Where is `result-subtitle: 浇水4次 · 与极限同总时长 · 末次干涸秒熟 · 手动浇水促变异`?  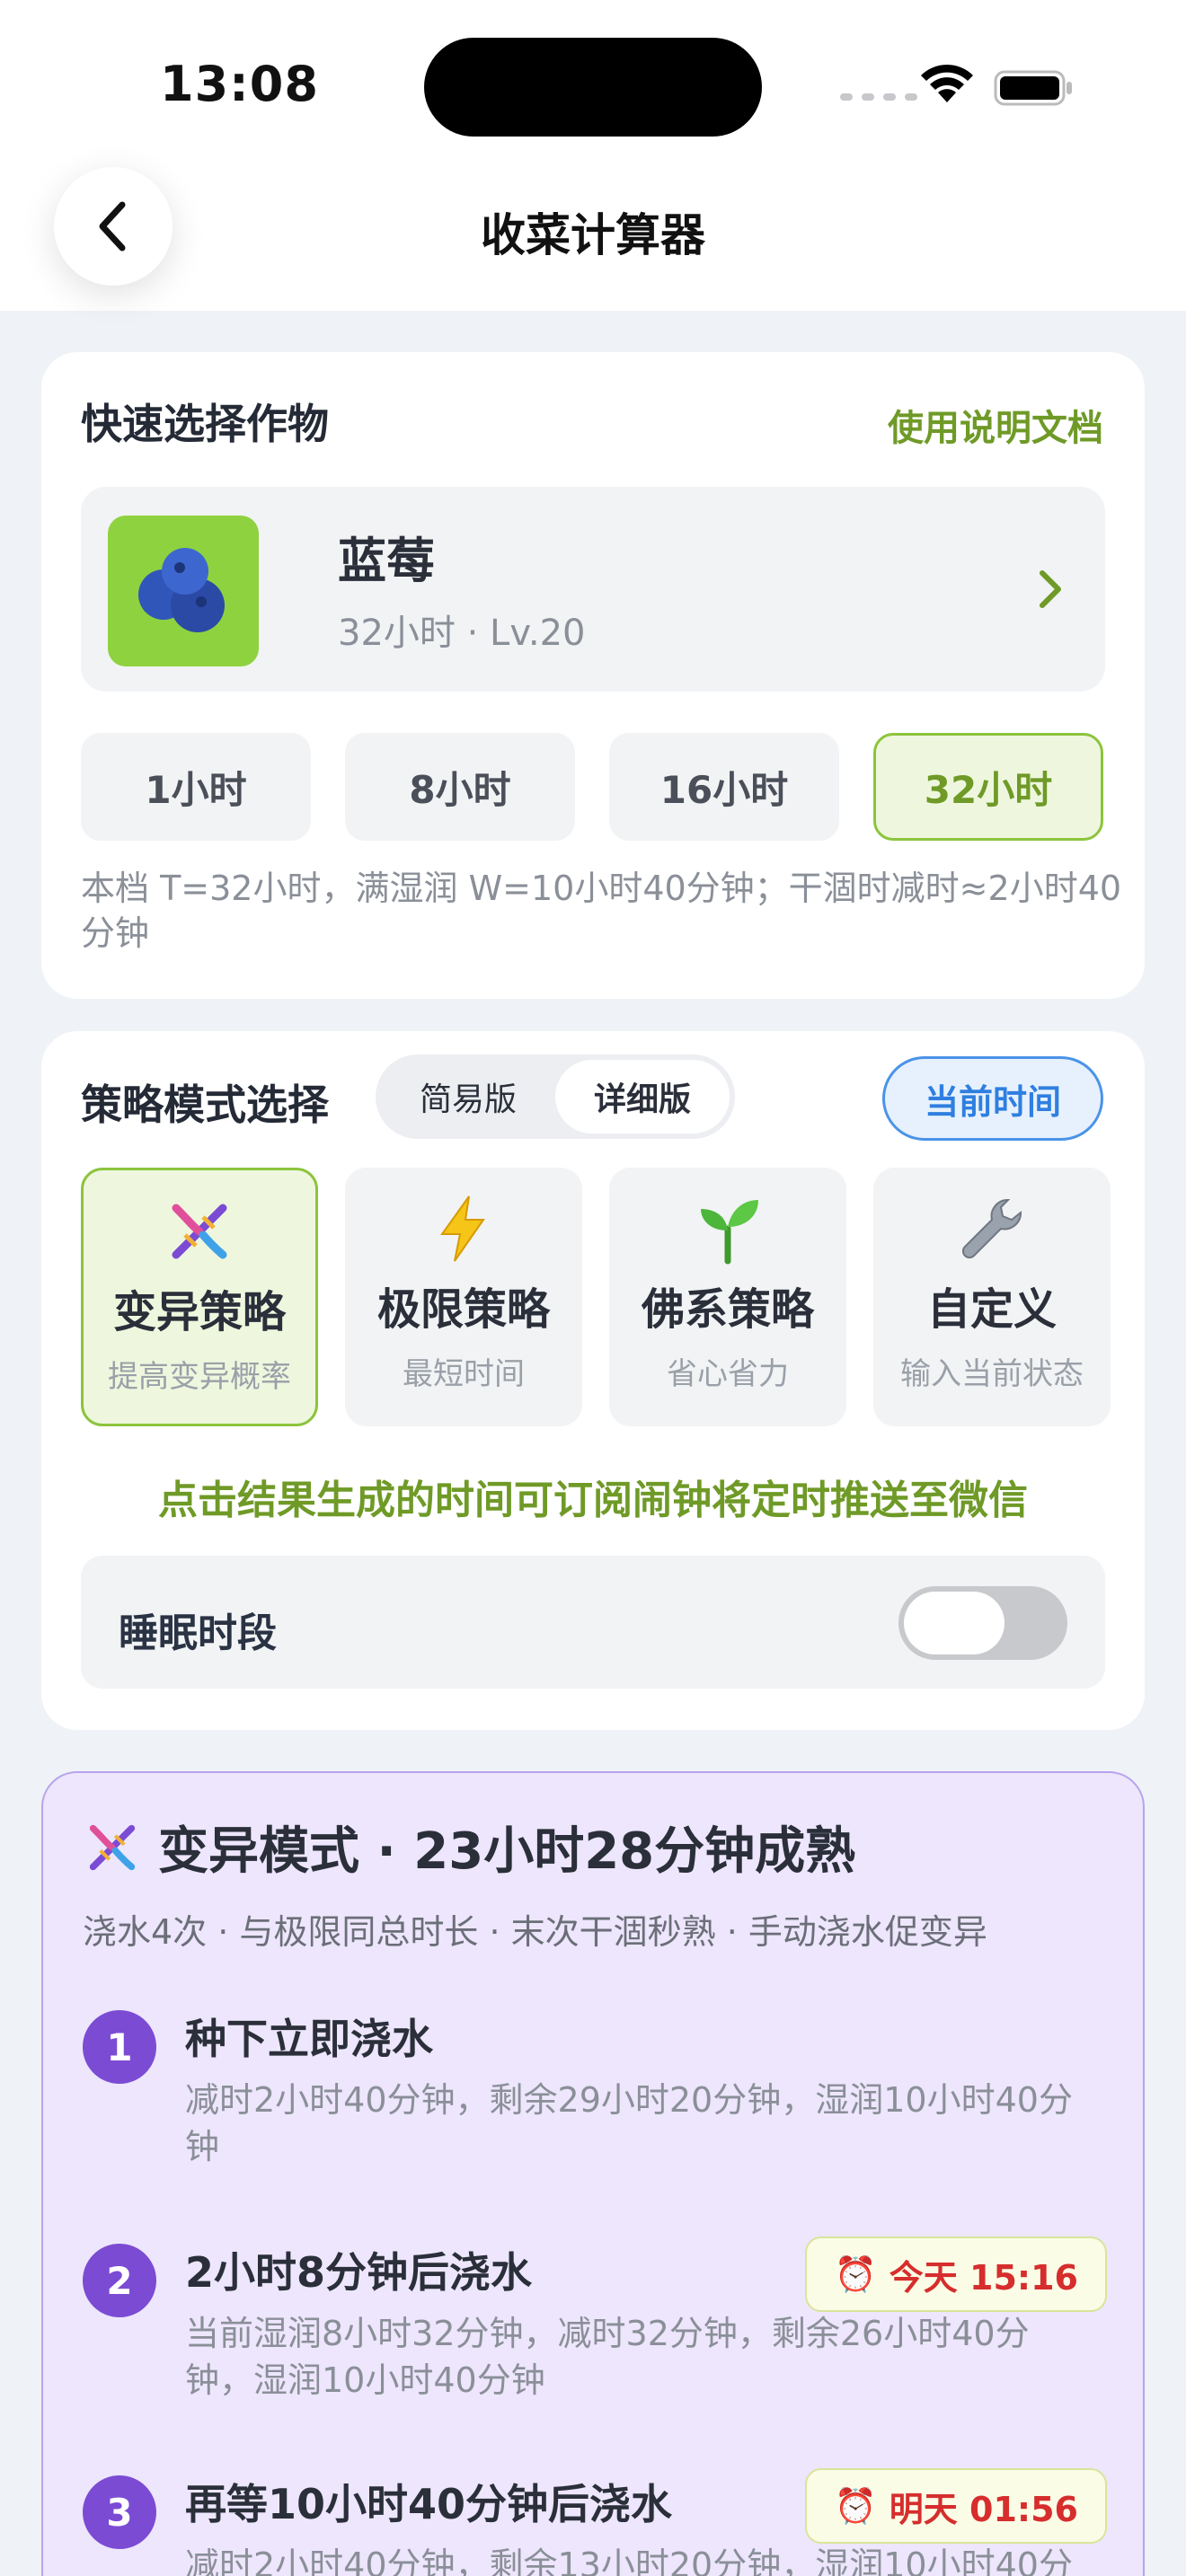 result-subtitle: 浇水4次 · 与极限同总时长 · 末次干涸秒熟 · 手动浇水促变异 is located at coordinates (535, 1932).